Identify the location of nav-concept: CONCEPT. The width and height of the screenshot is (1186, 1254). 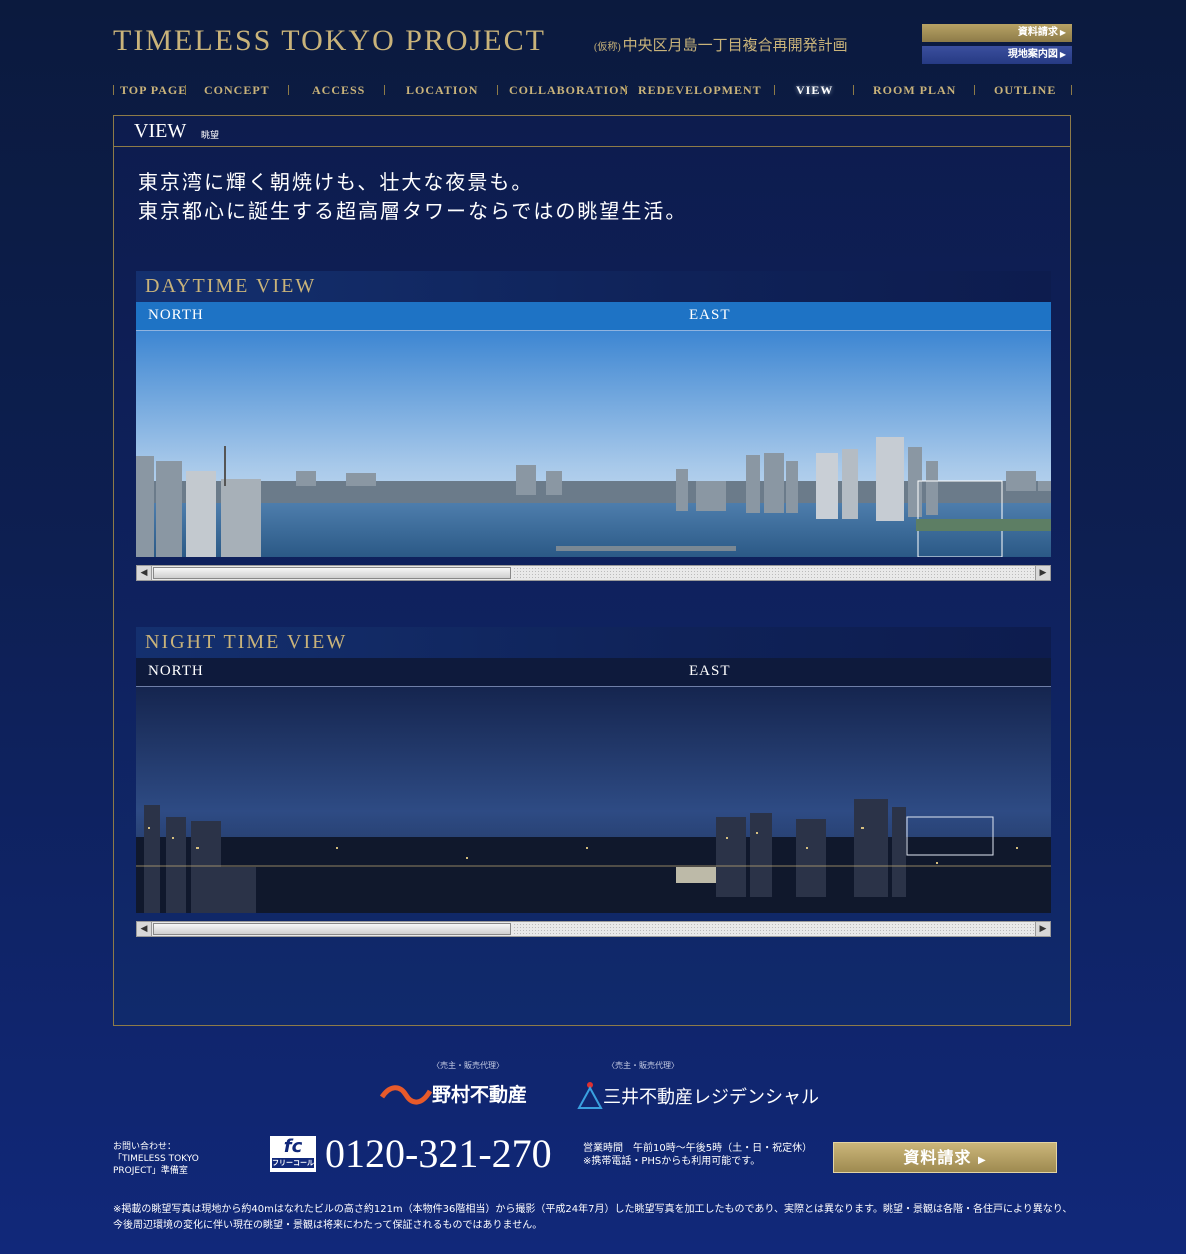
(237, 90).